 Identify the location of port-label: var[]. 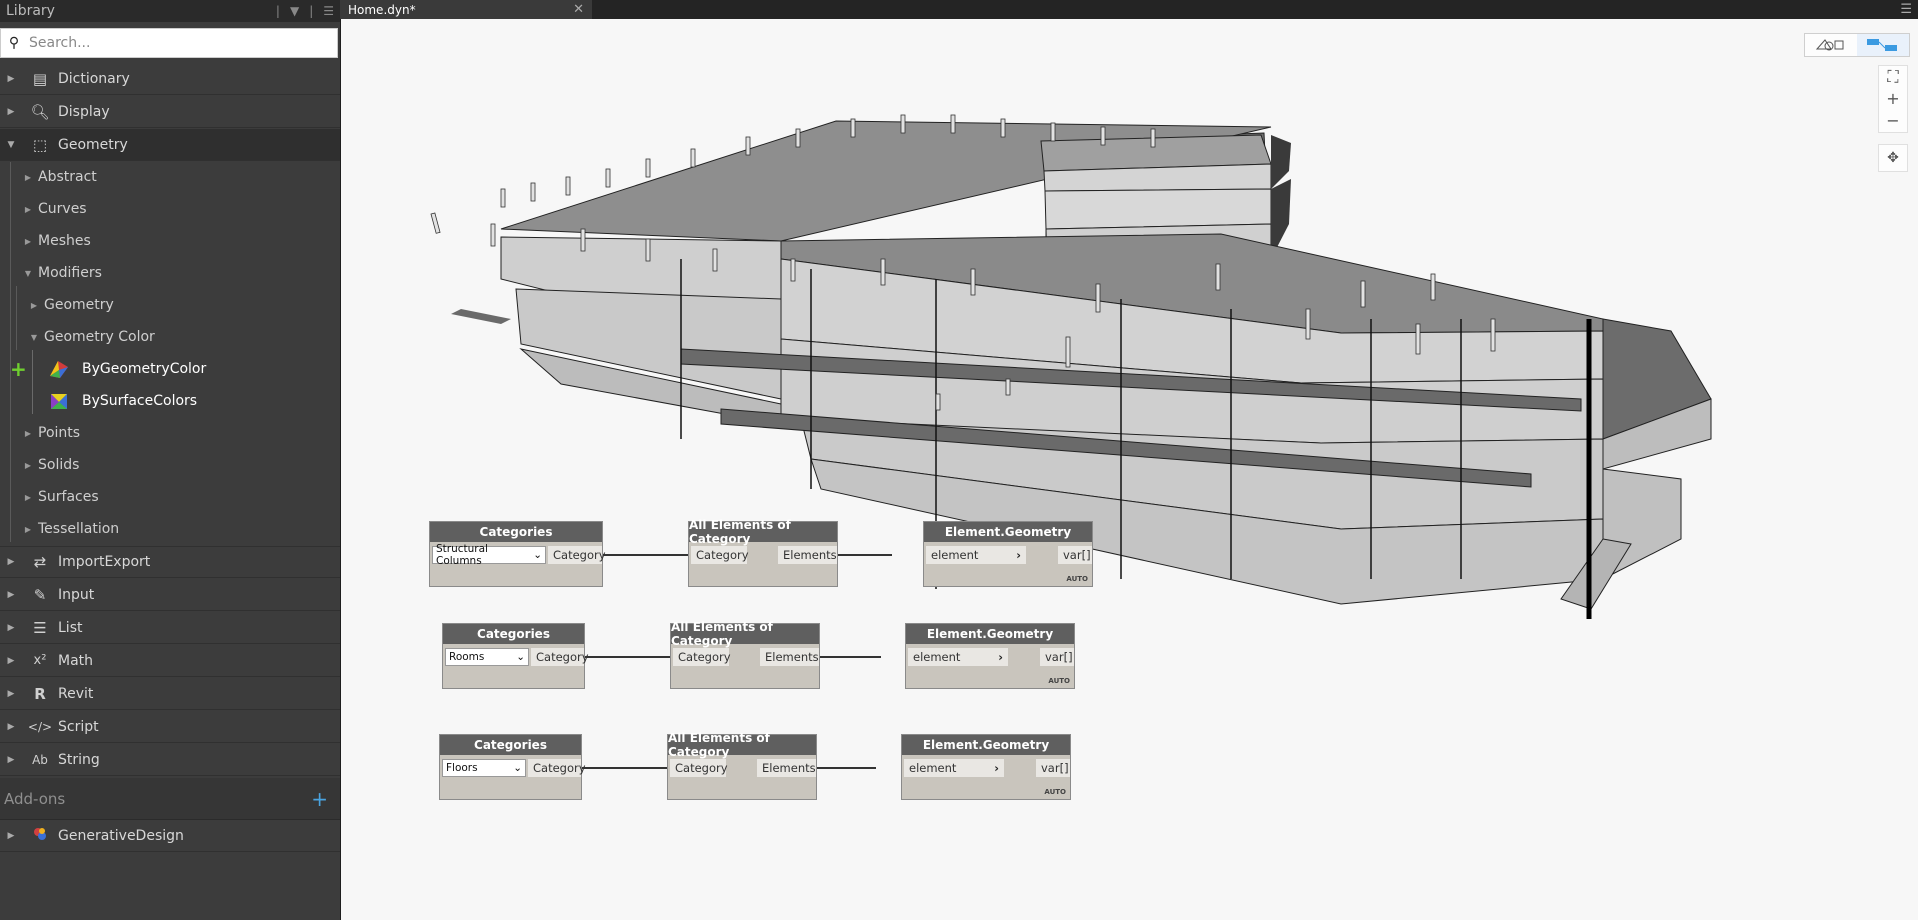
(1055, 768).